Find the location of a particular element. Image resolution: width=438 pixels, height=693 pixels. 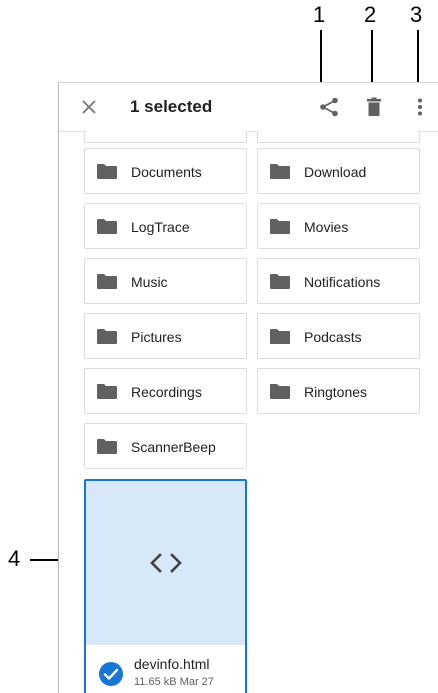

folder-label: Recordings is located at coordinates (166, 392).